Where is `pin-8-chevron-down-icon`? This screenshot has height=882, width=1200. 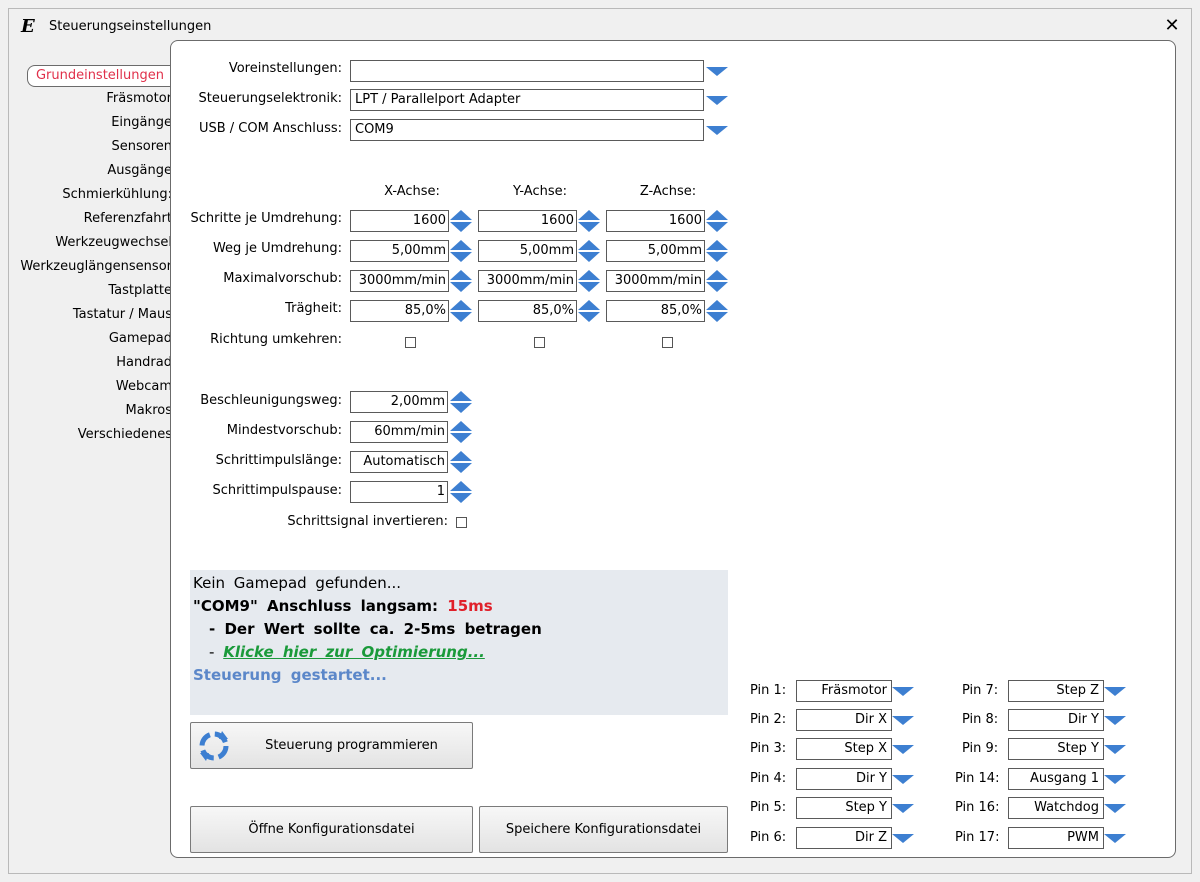
pin-8-chevron-down-icon is located at coordinates (1115, 720).